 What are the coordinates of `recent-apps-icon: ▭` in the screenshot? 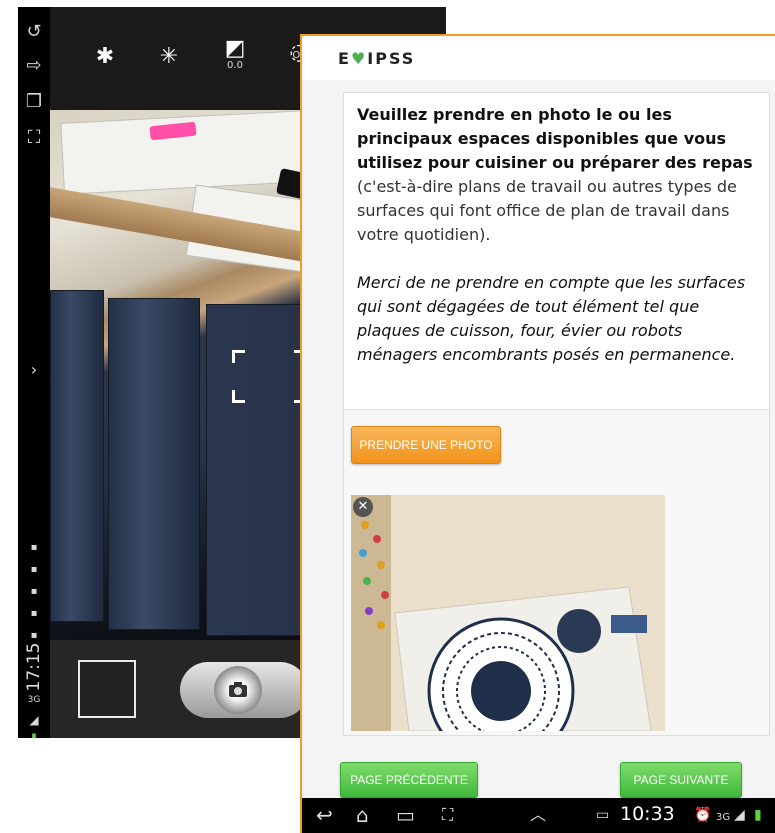 It's located at (405, 815).